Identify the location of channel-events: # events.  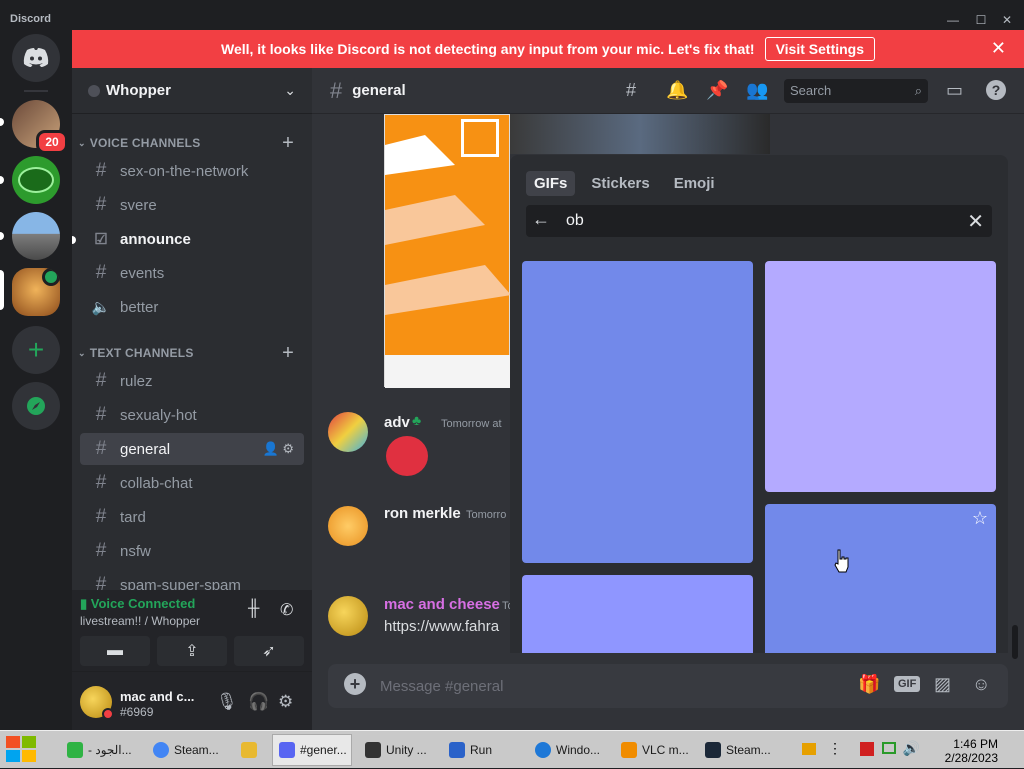
(192, 273).